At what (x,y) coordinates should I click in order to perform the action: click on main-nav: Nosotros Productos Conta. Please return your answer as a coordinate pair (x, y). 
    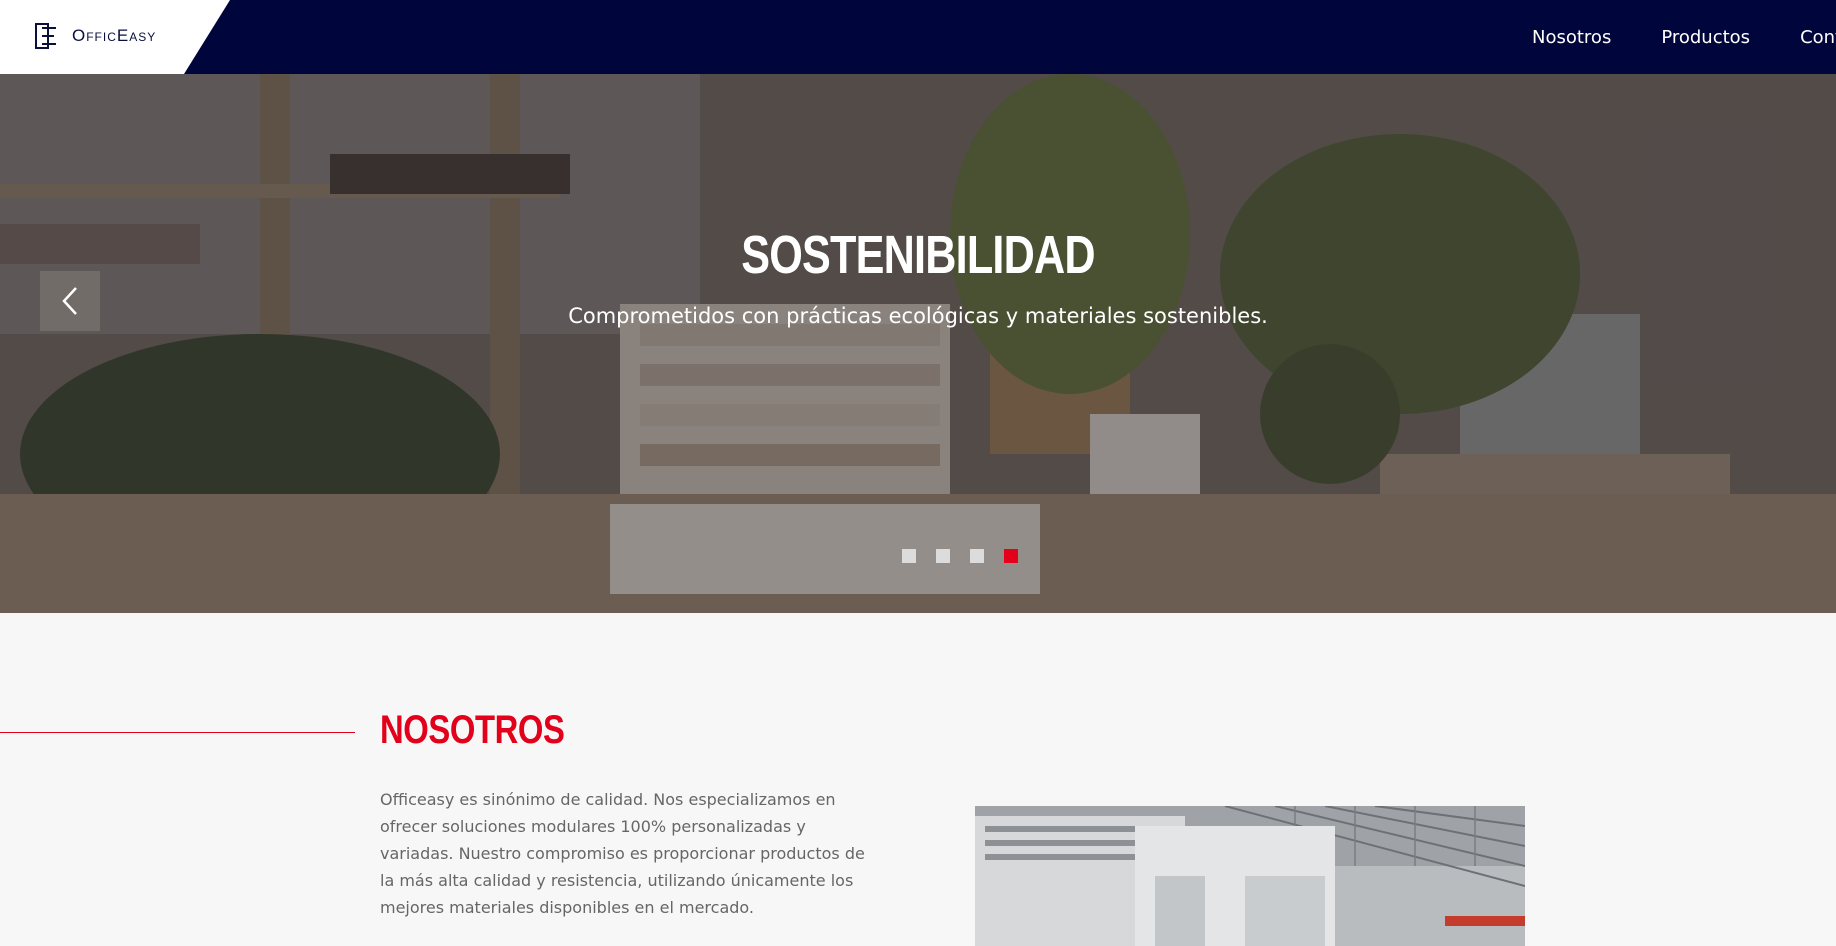
    Looking at the image, I should click on (1684, 37).